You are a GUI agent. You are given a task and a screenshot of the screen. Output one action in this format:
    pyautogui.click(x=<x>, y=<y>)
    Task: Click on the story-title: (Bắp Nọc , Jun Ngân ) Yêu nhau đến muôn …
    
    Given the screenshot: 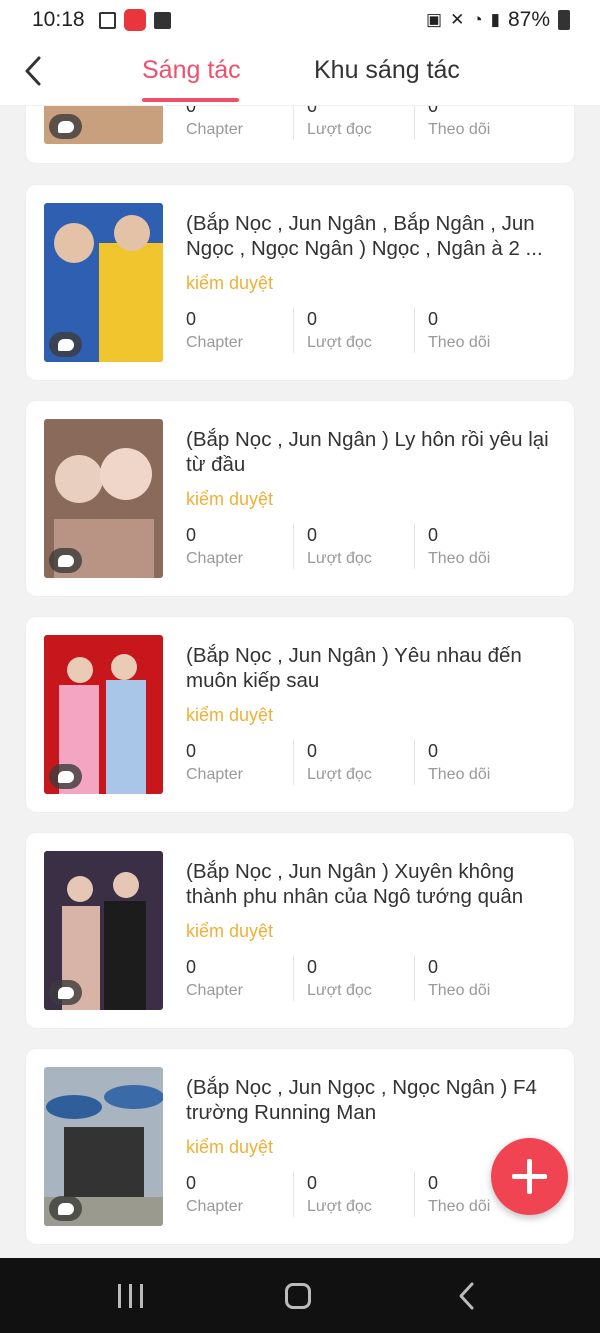 What is the action you would take?
    pyautogui.click(x=371, y=668)
    